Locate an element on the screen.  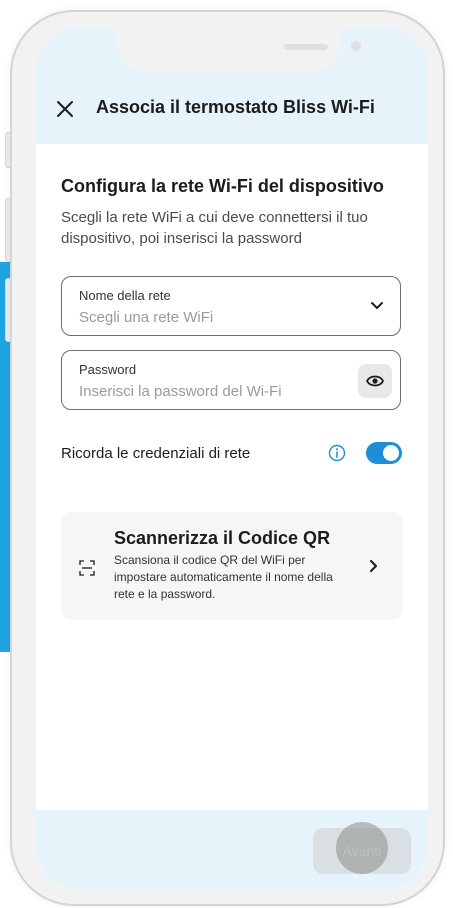
chevron-right-icon is located at coordinates (373, 566).